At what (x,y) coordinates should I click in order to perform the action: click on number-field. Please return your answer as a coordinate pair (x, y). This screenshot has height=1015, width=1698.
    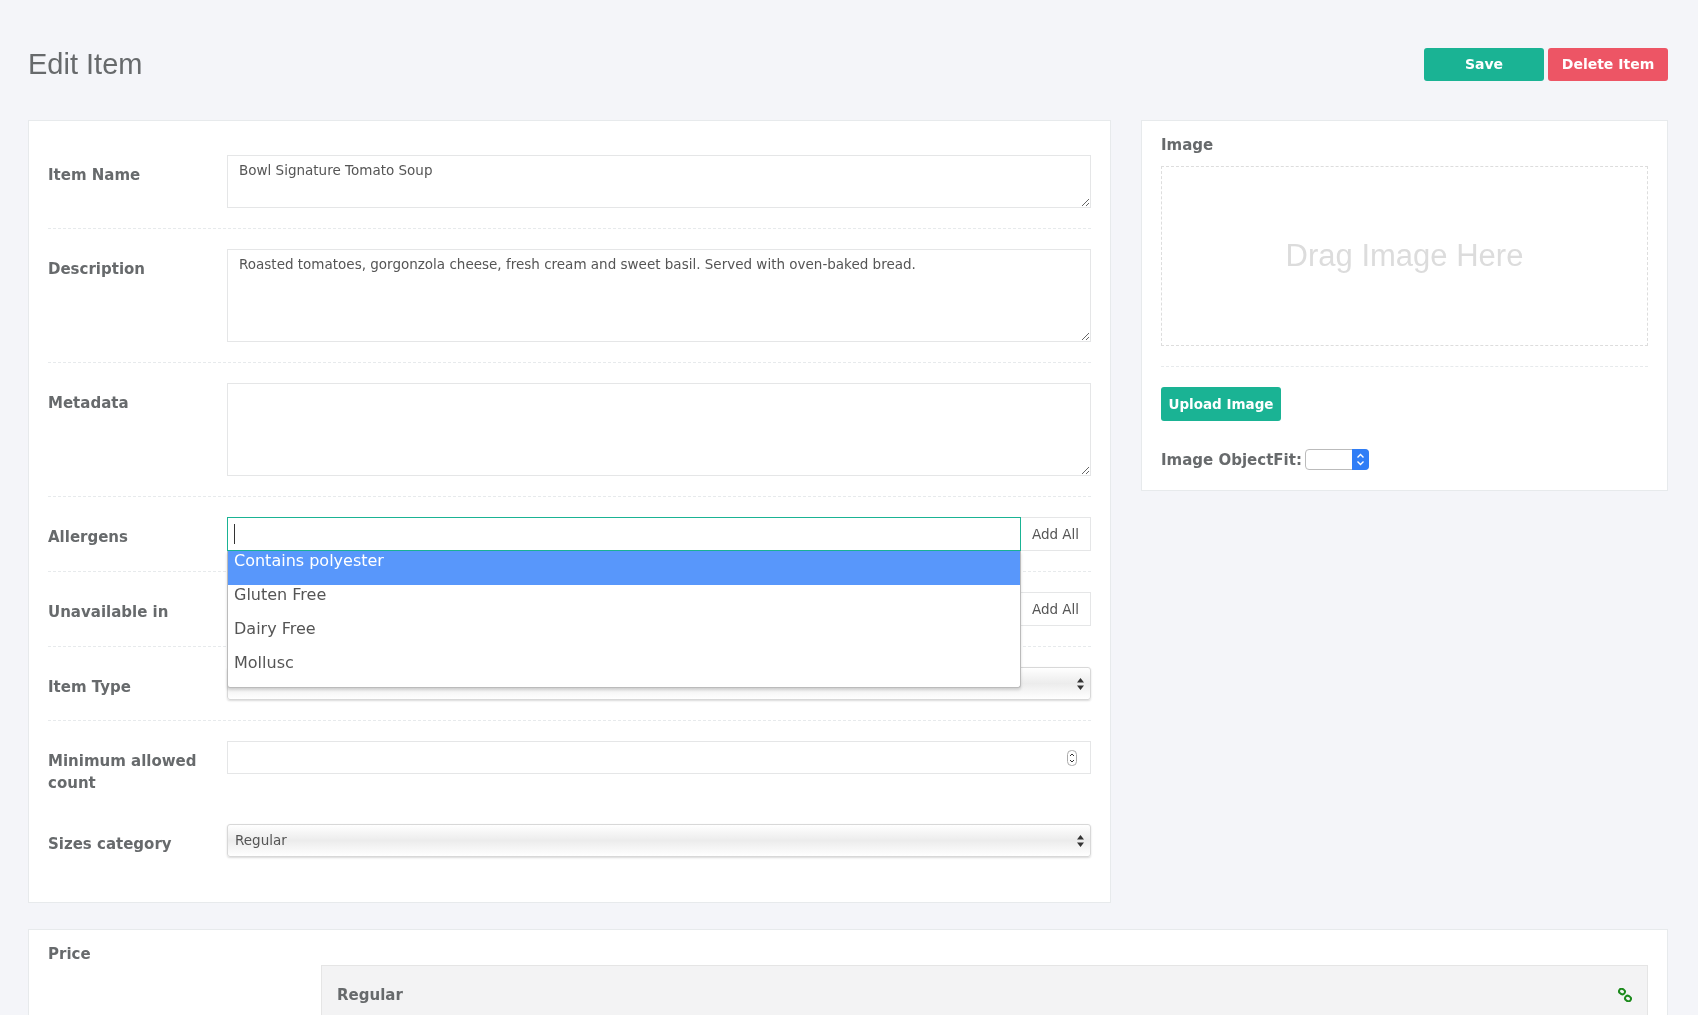
    Looking at the image, I should click on (659, 757).